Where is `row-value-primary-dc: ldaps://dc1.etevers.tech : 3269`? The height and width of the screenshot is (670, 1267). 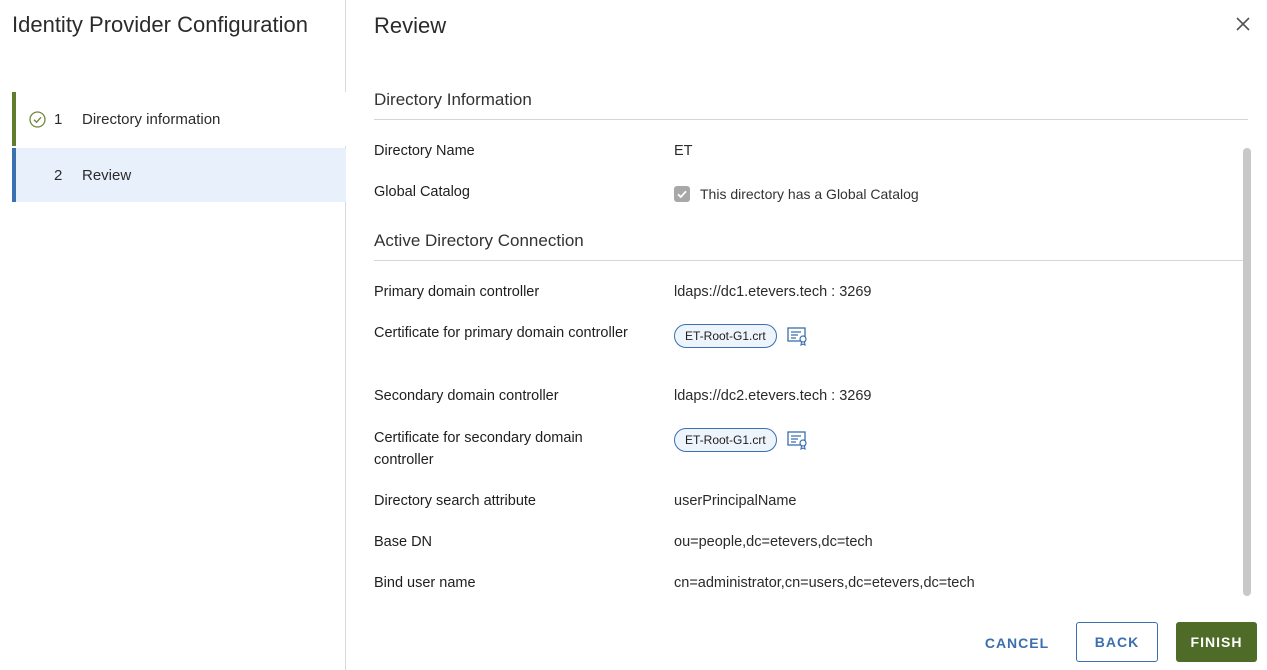
row-value-primary-dc: ldaps://dc1.etevers.tech : 3269 is located at coordinates (773, 292).